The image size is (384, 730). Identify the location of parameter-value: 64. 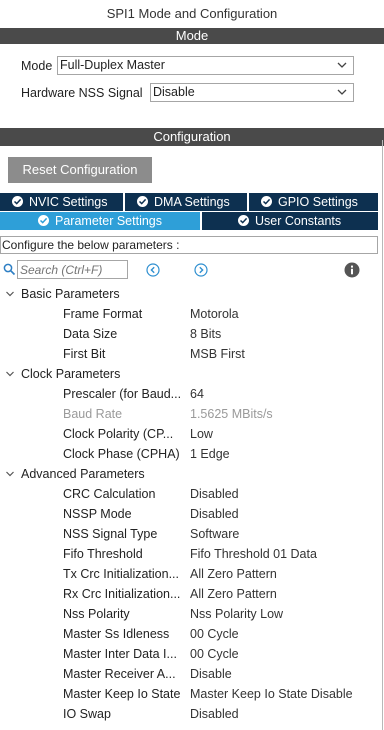
(197, 394).